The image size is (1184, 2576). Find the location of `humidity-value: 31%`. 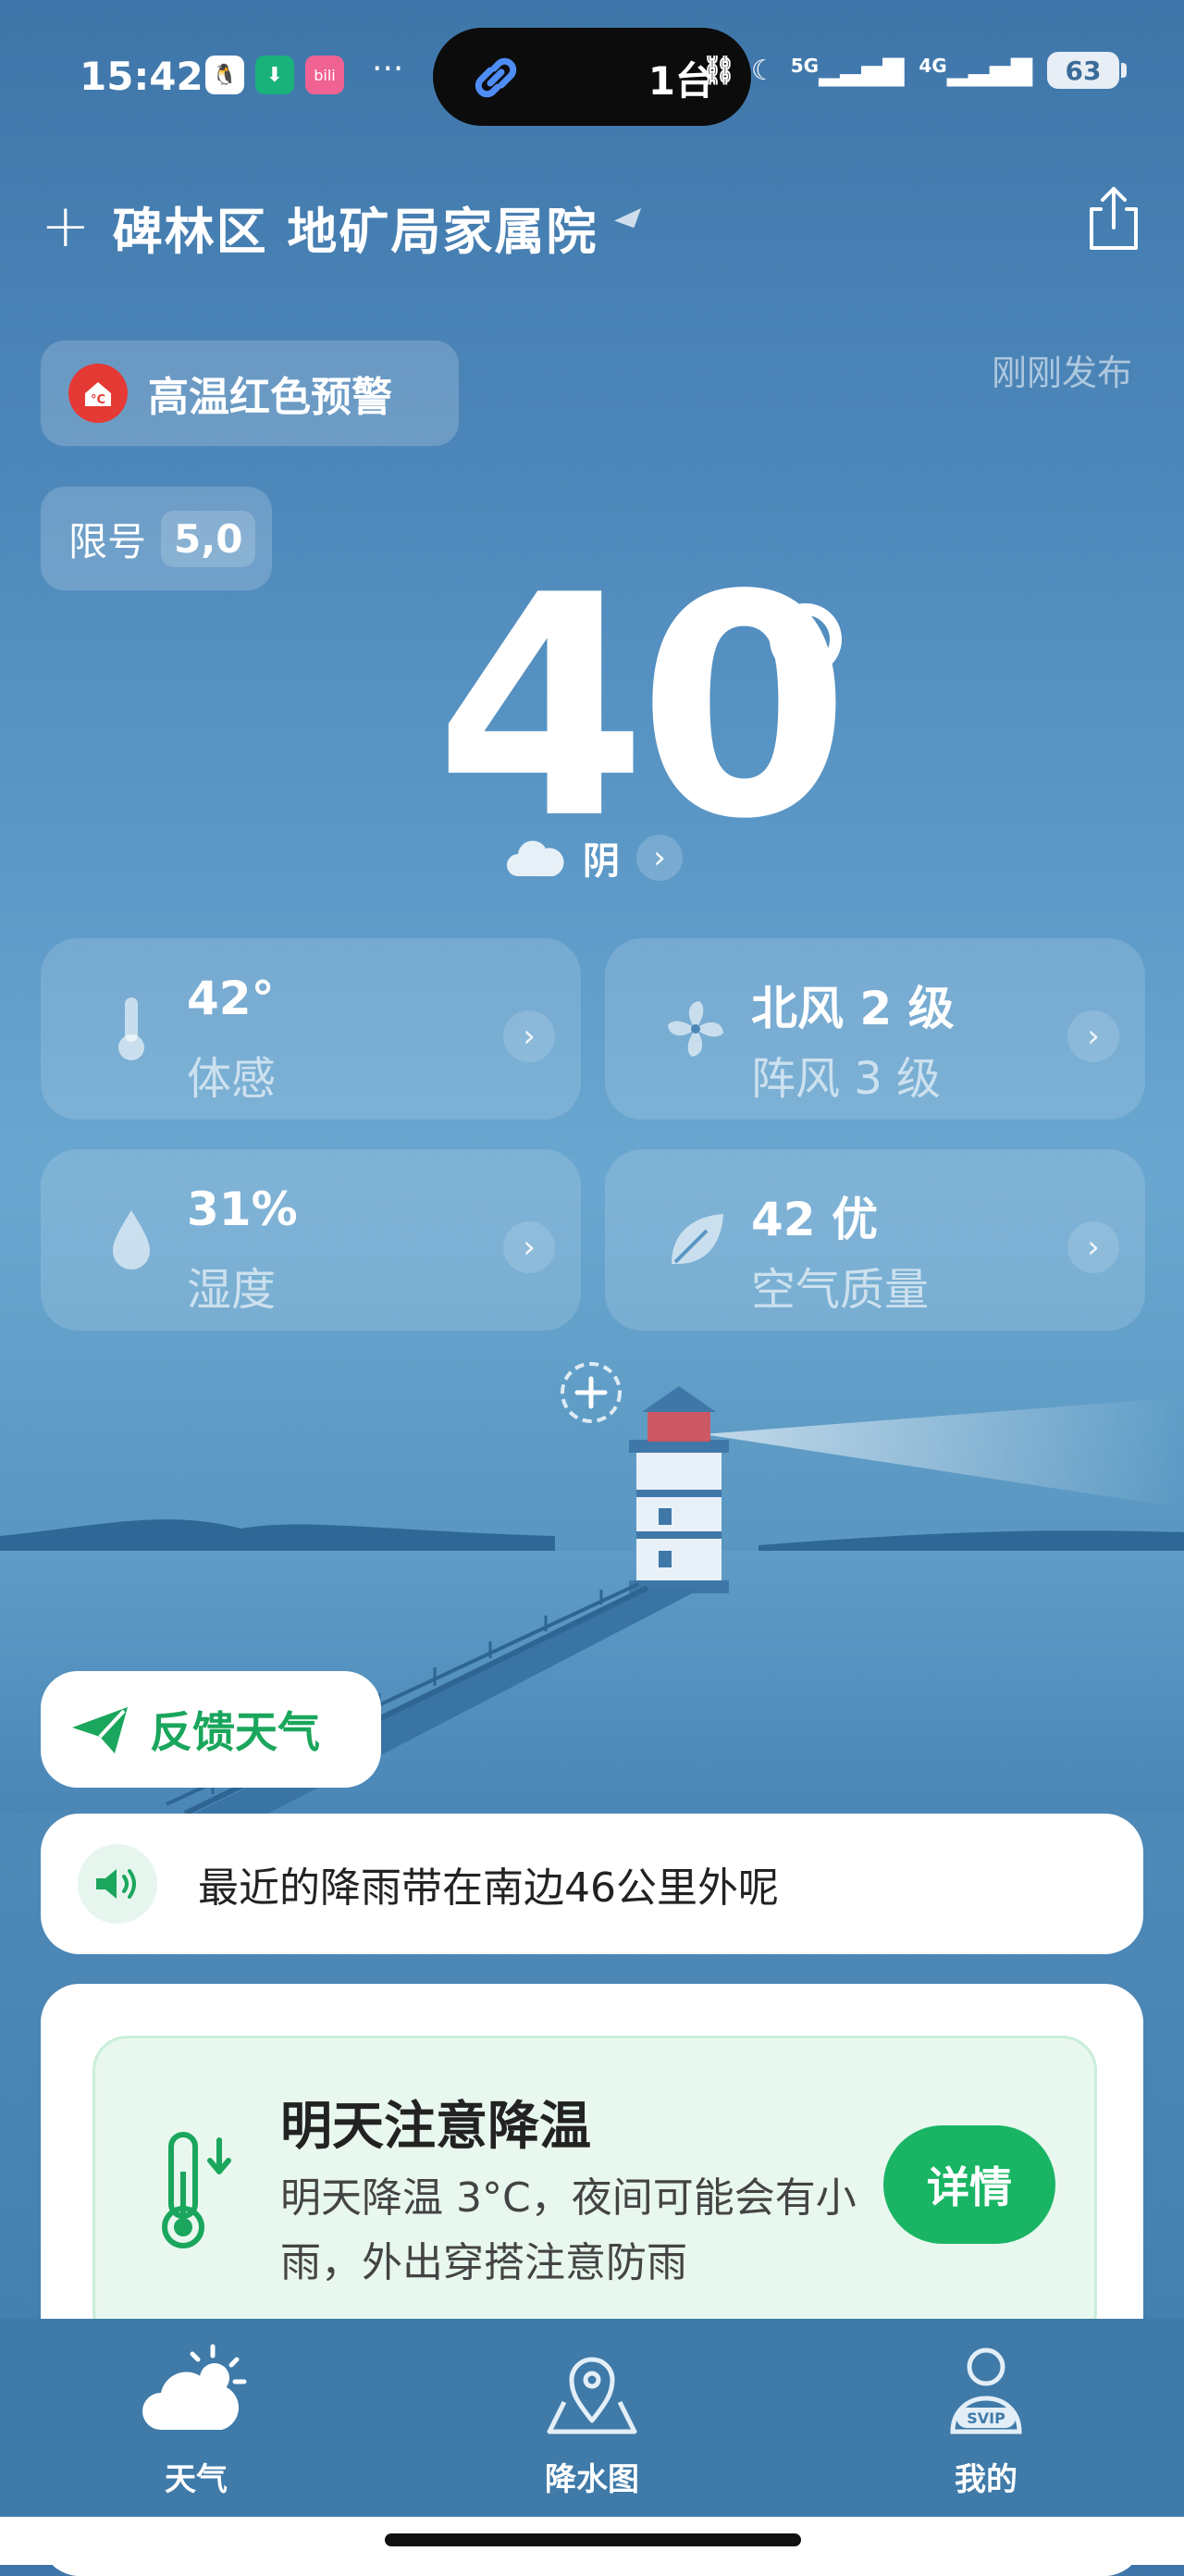

humidity-value: 31% is located at coordinates (243, 1209).